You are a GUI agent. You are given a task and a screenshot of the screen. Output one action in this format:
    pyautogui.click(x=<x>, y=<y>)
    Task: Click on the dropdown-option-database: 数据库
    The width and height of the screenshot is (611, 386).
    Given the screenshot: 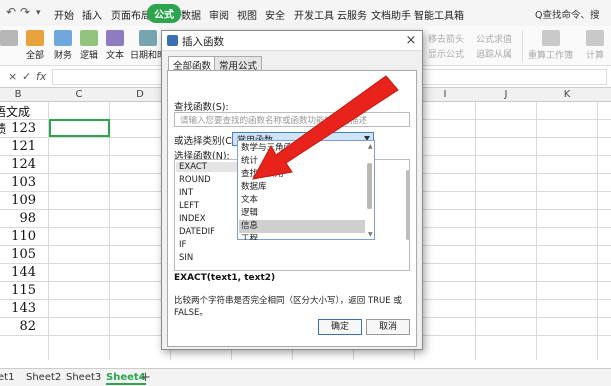 What is the action you would take?
    pyautogui.click(x=302, y=187)
    